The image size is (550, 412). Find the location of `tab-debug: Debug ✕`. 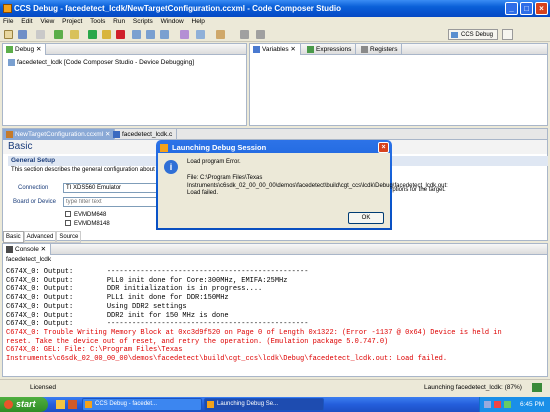

tab-debug: Debug ✕ is located at coordinates (25, 49).